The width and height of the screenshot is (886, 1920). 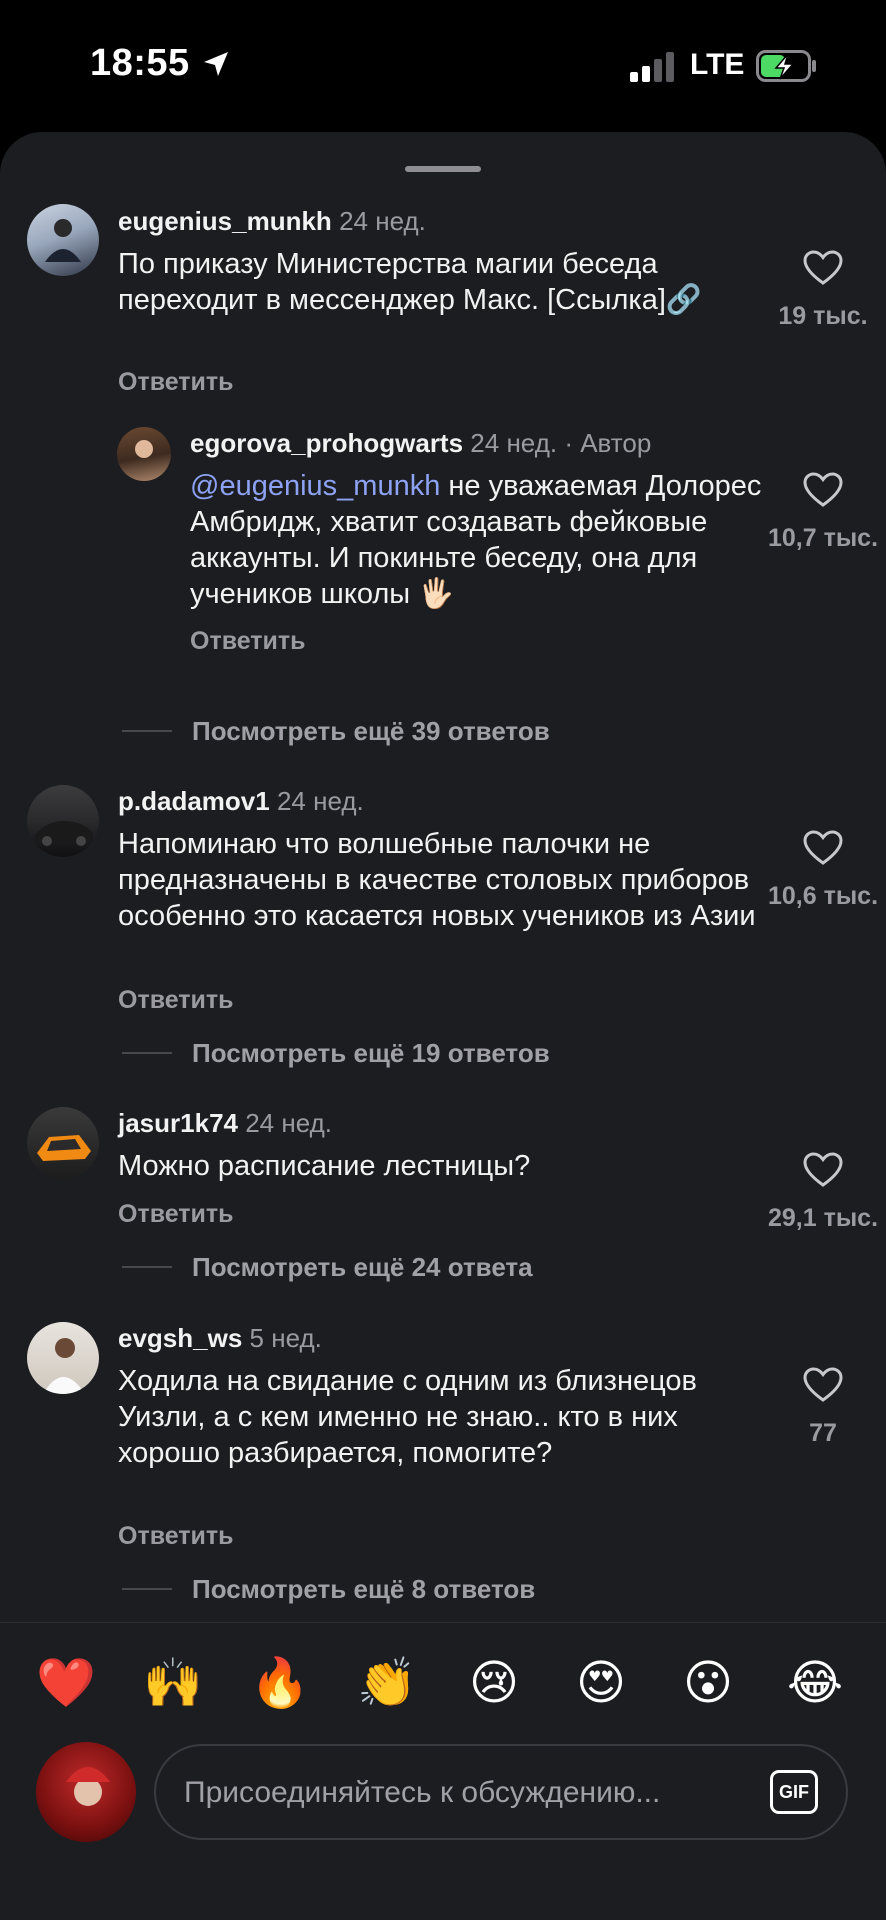 I want to click on reaction-laughing: 😂, so click(x=815, y=1683).